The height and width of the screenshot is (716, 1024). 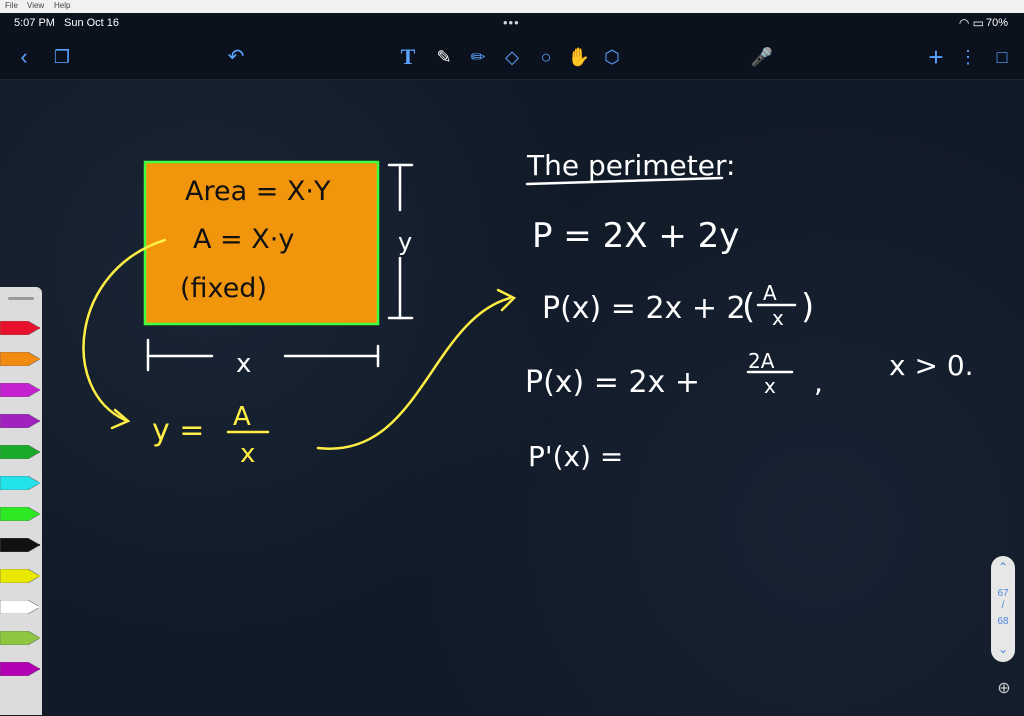 I want to click on chevron-down-icon: ⌄, so click(x=1003, y=649).